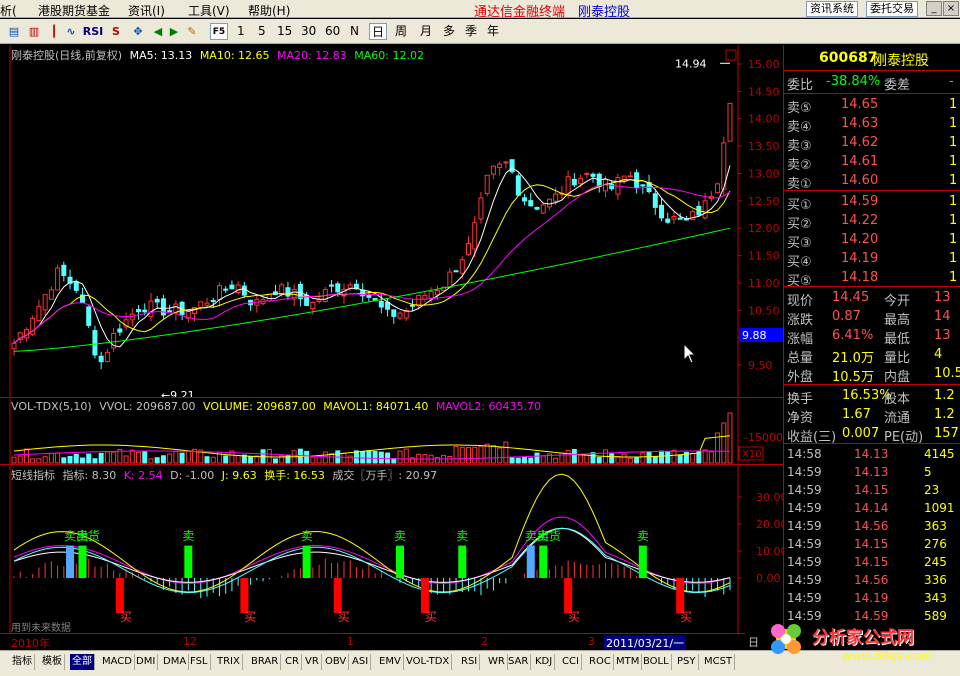  What do you see at coordinates (157, 300) in the screenshot?
I see `candle-down` at bounding box center [157, 300].